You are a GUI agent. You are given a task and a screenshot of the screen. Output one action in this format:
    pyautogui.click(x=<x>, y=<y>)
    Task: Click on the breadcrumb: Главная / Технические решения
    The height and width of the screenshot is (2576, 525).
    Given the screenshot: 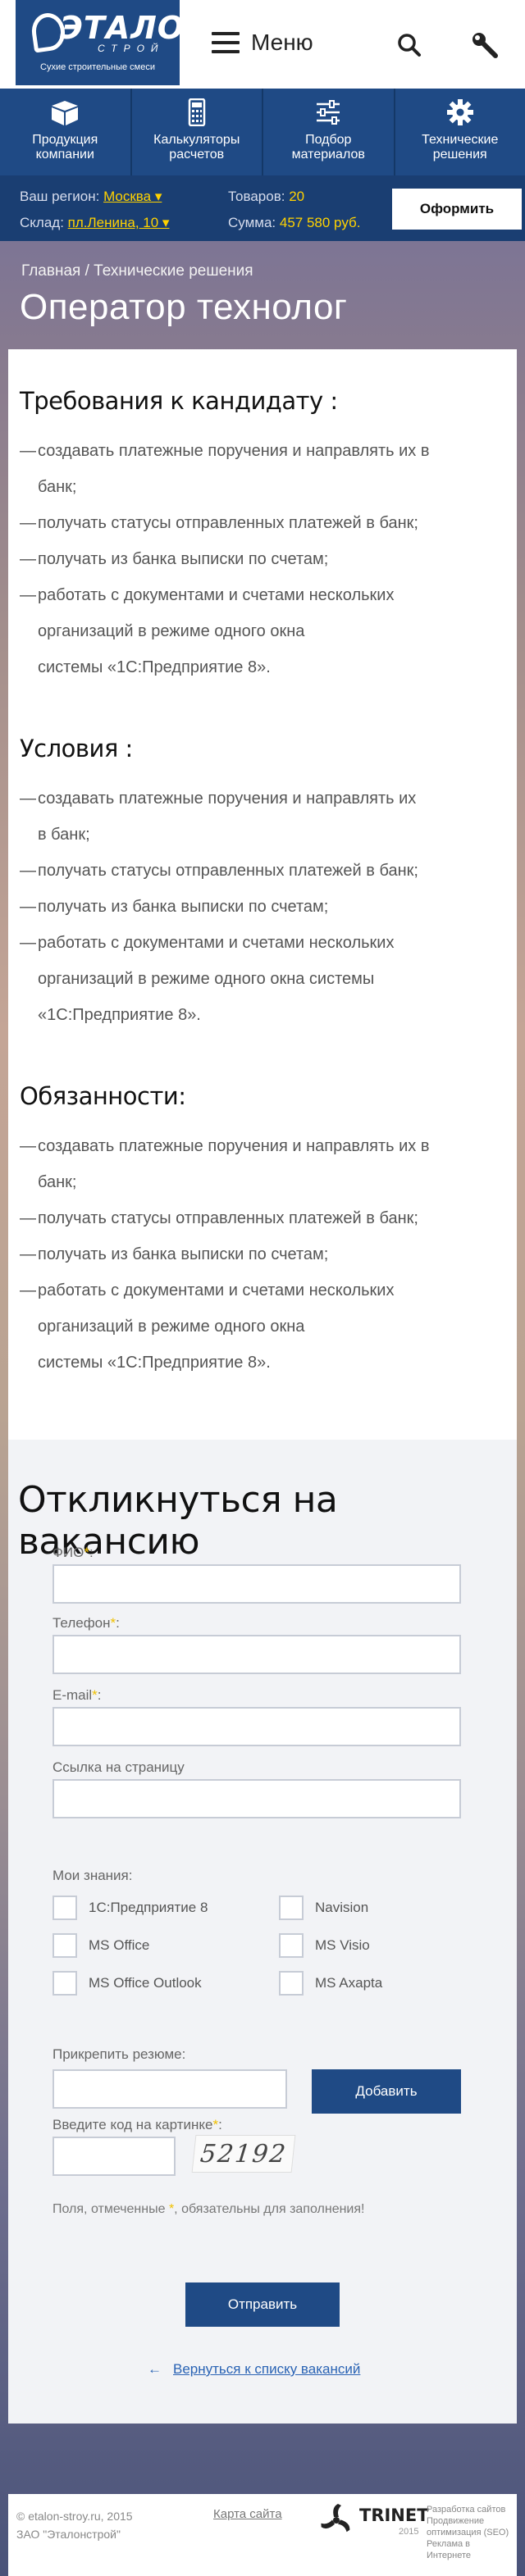 What is the action you would take?
    pyautogui.click(x=137, y=271)
    